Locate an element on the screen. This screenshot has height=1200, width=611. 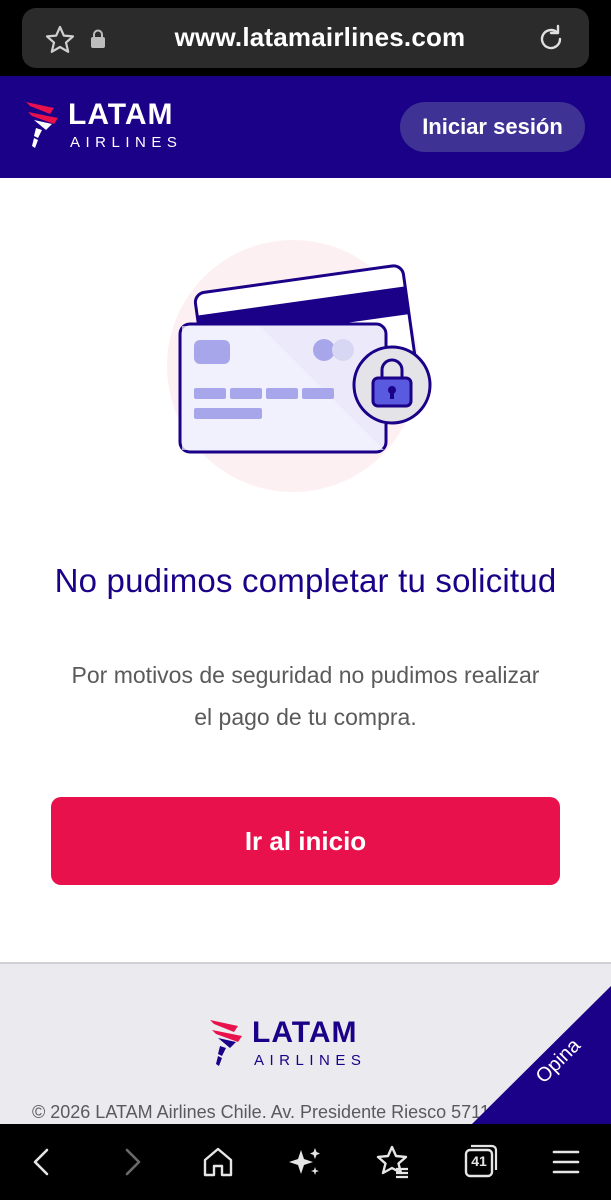
site-header: LATAM AIRLINES Iniciar sesión is located at coordinates (305, 127).